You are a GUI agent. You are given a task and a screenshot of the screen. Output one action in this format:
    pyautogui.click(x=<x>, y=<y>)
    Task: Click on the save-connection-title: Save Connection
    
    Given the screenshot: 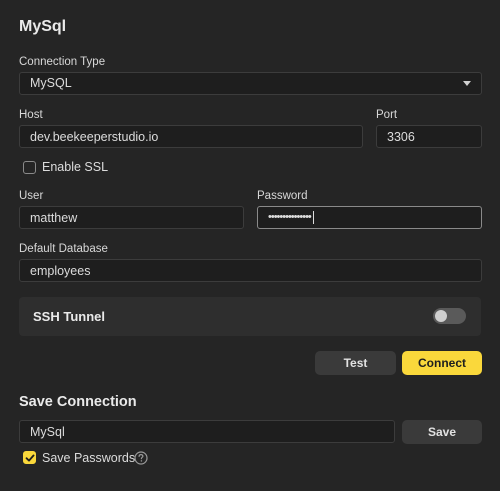 What is the action you would take?
    pyautogui.click(x=78, y=402)
    